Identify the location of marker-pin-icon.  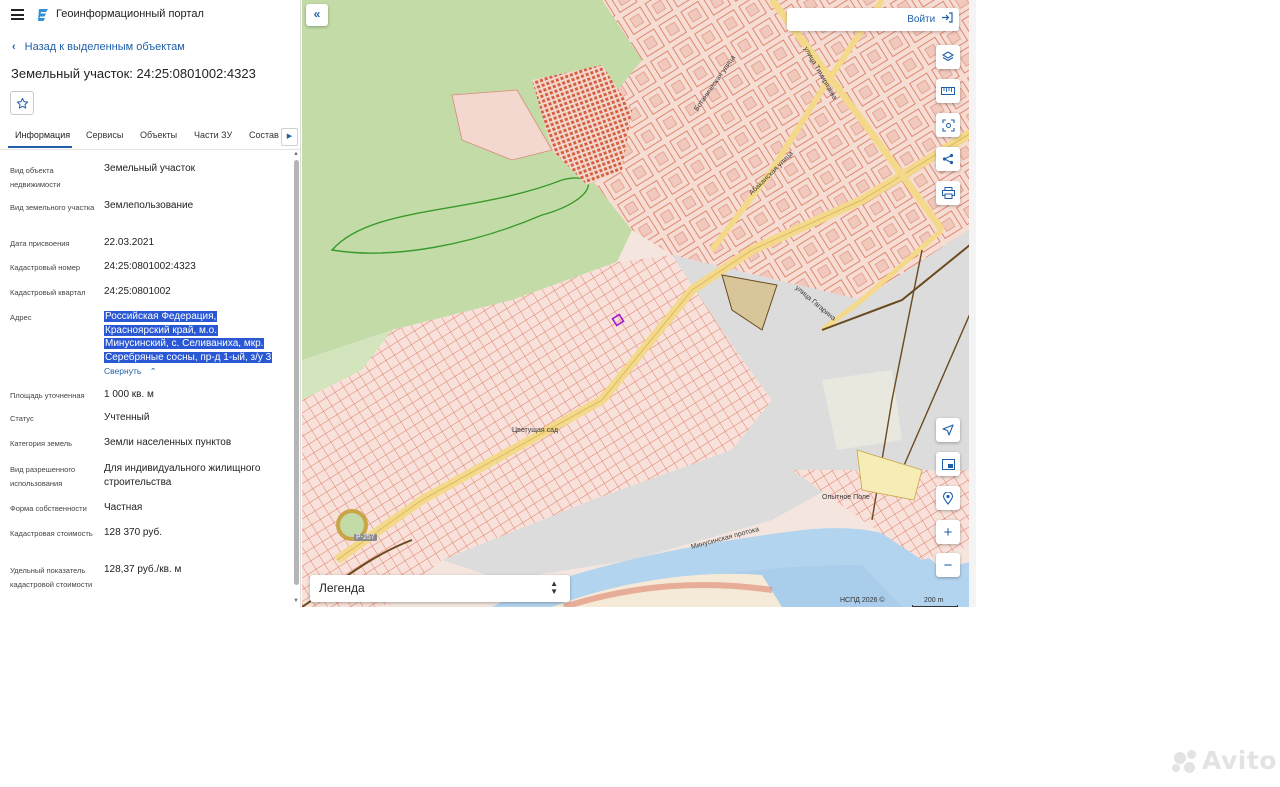
(948, 498).